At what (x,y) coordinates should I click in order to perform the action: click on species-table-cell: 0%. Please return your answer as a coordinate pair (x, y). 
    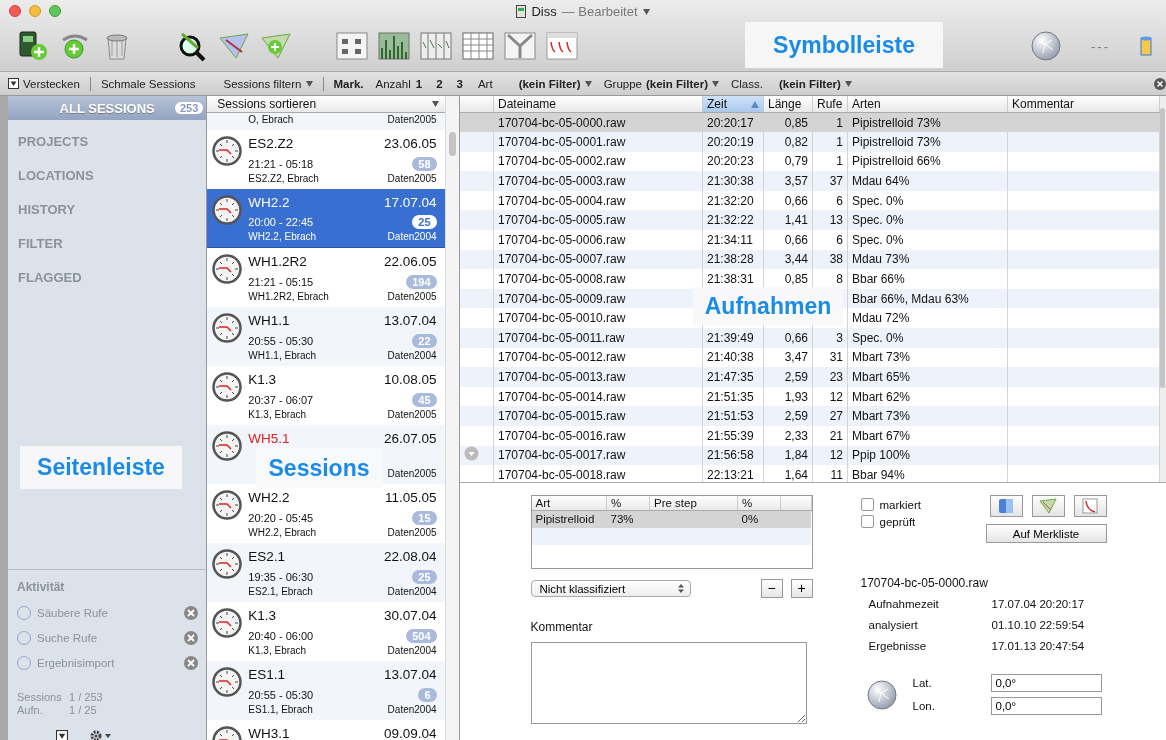
    Looking at the image, I should click on (750, 519).